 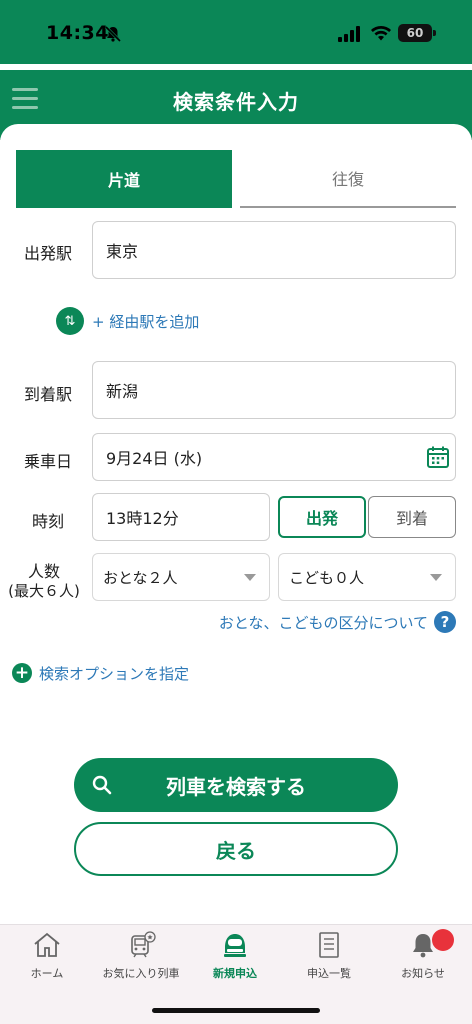 What do you see at coordinates (77, 33) in the screenshot?
I see `status-time: 14:34` at bounding box center [77, 33].